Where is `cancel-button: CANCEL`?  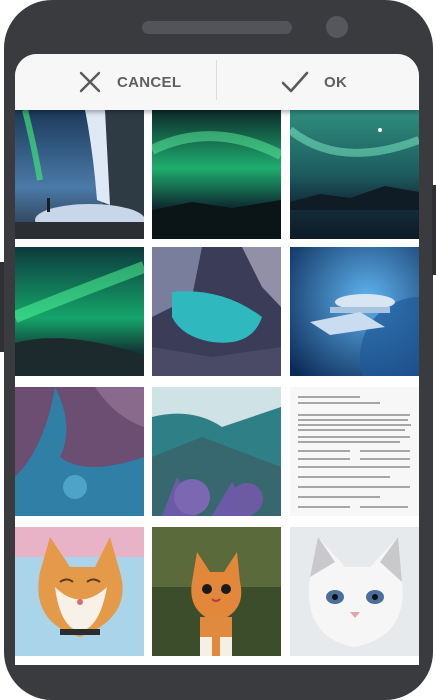 cancel-button: CANCEL is located at coordinates (129, 82).